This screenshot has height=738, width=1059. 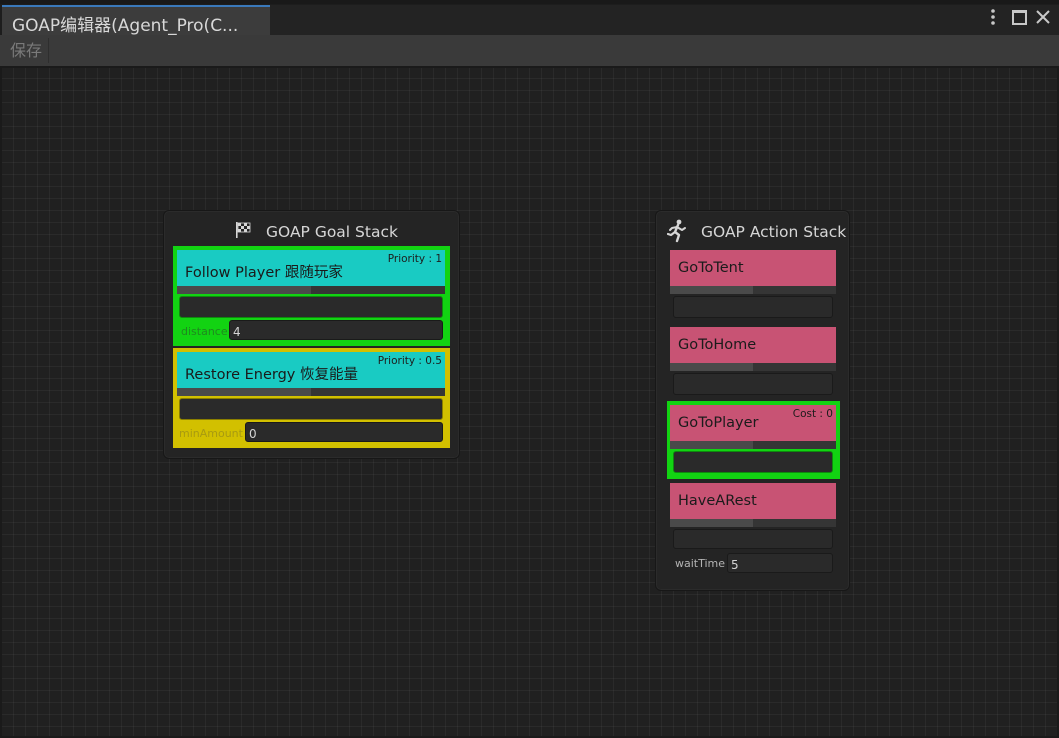 What do you see at coordinates (812, 414) in the screenshot?
I see `action-cost: Cost : 0` at bounding box center [812, 414].